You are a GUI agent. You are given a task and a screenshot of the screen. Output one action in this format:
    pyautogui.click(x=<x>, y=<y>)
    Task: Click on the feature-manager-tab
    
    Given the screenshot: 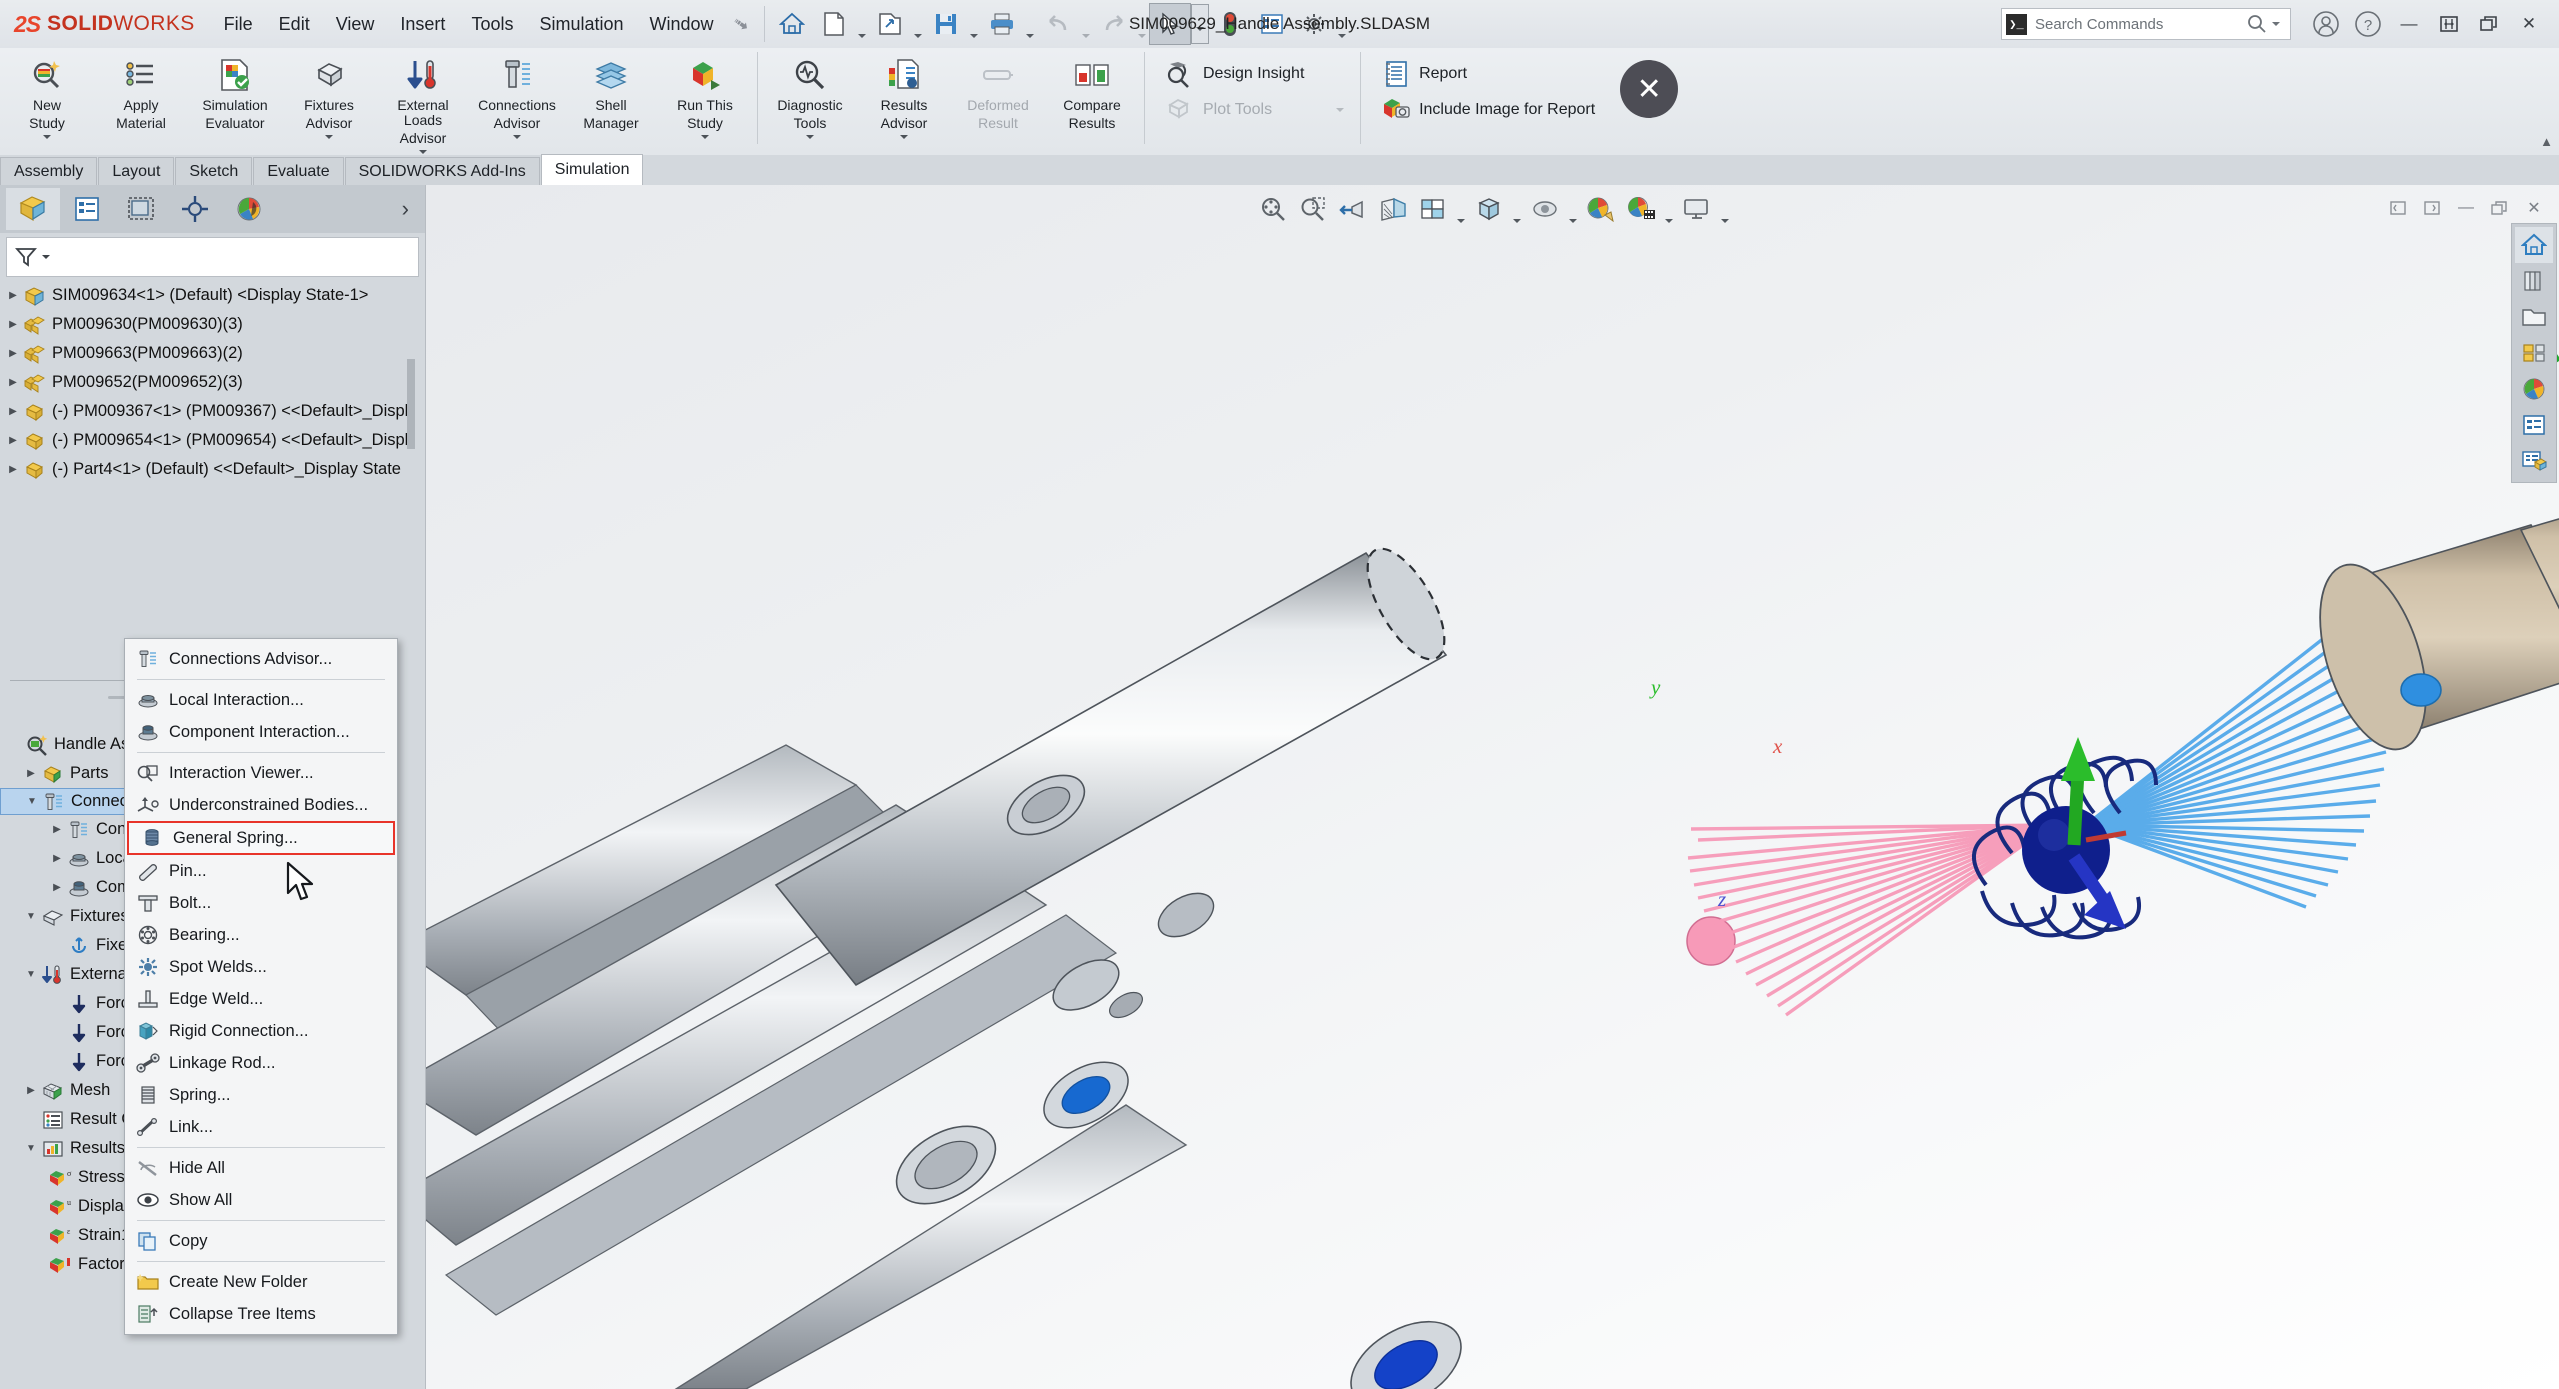 What is the action you would take?
    pyautogui.click(x=33, y=209)
    